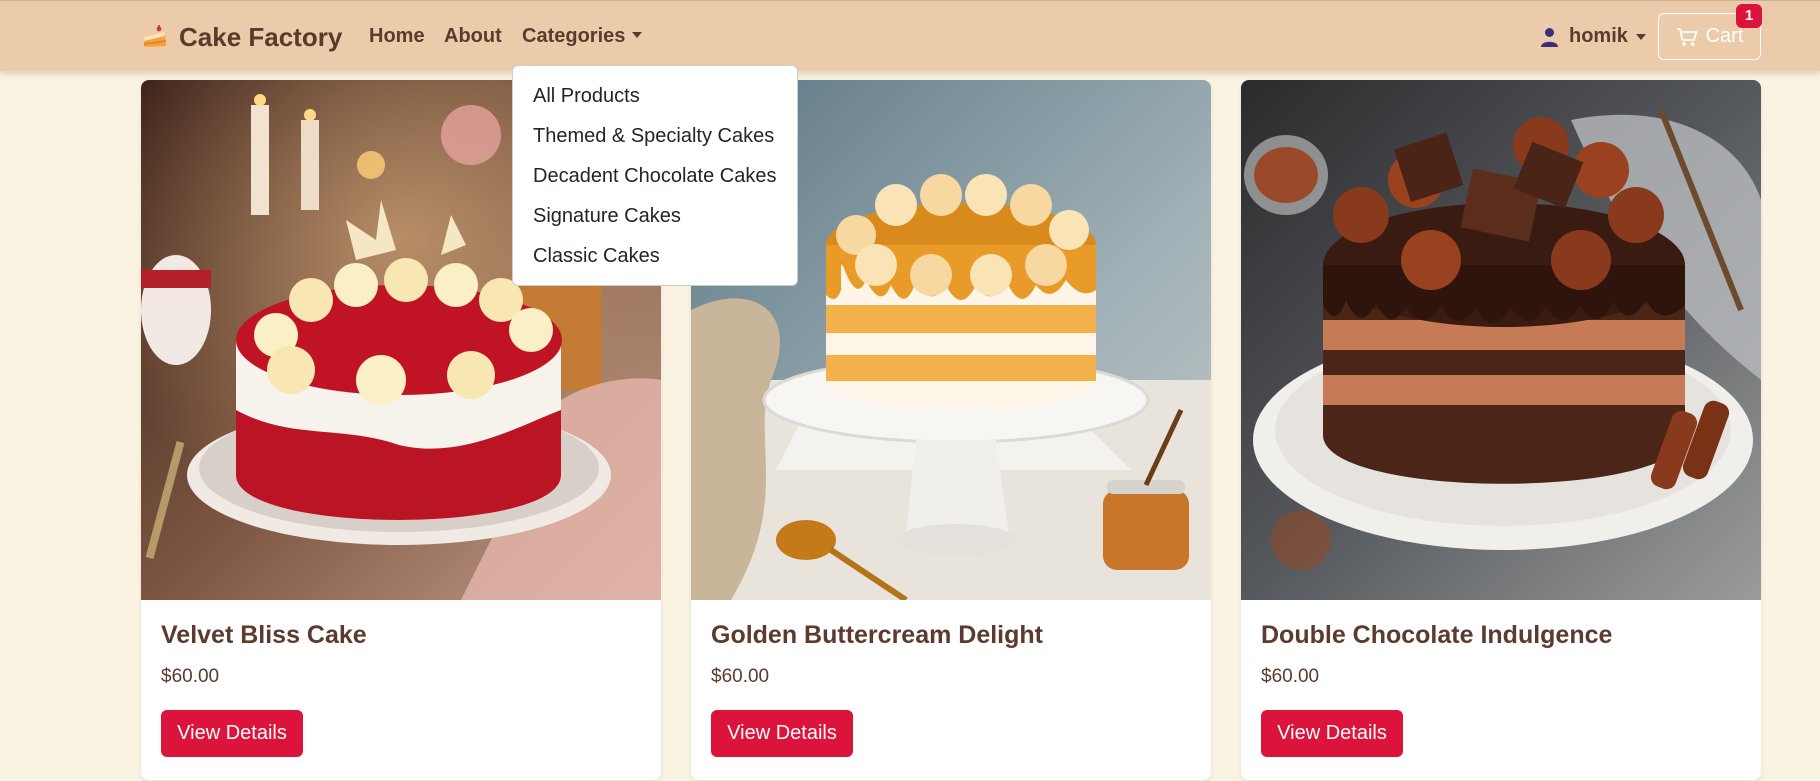  What do you see at coordinates (877, 635) in the screenshot?
I see `product-title: Golden Buttercream Delight` at bounding box center [877, 635].